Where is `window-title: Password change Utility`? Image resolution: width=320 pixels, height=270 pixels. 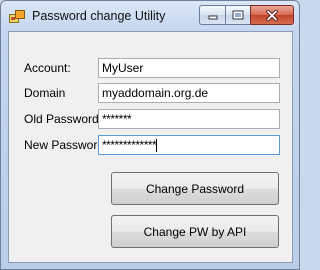
window-title: Password change Utility is located at coordinates (99, 16).